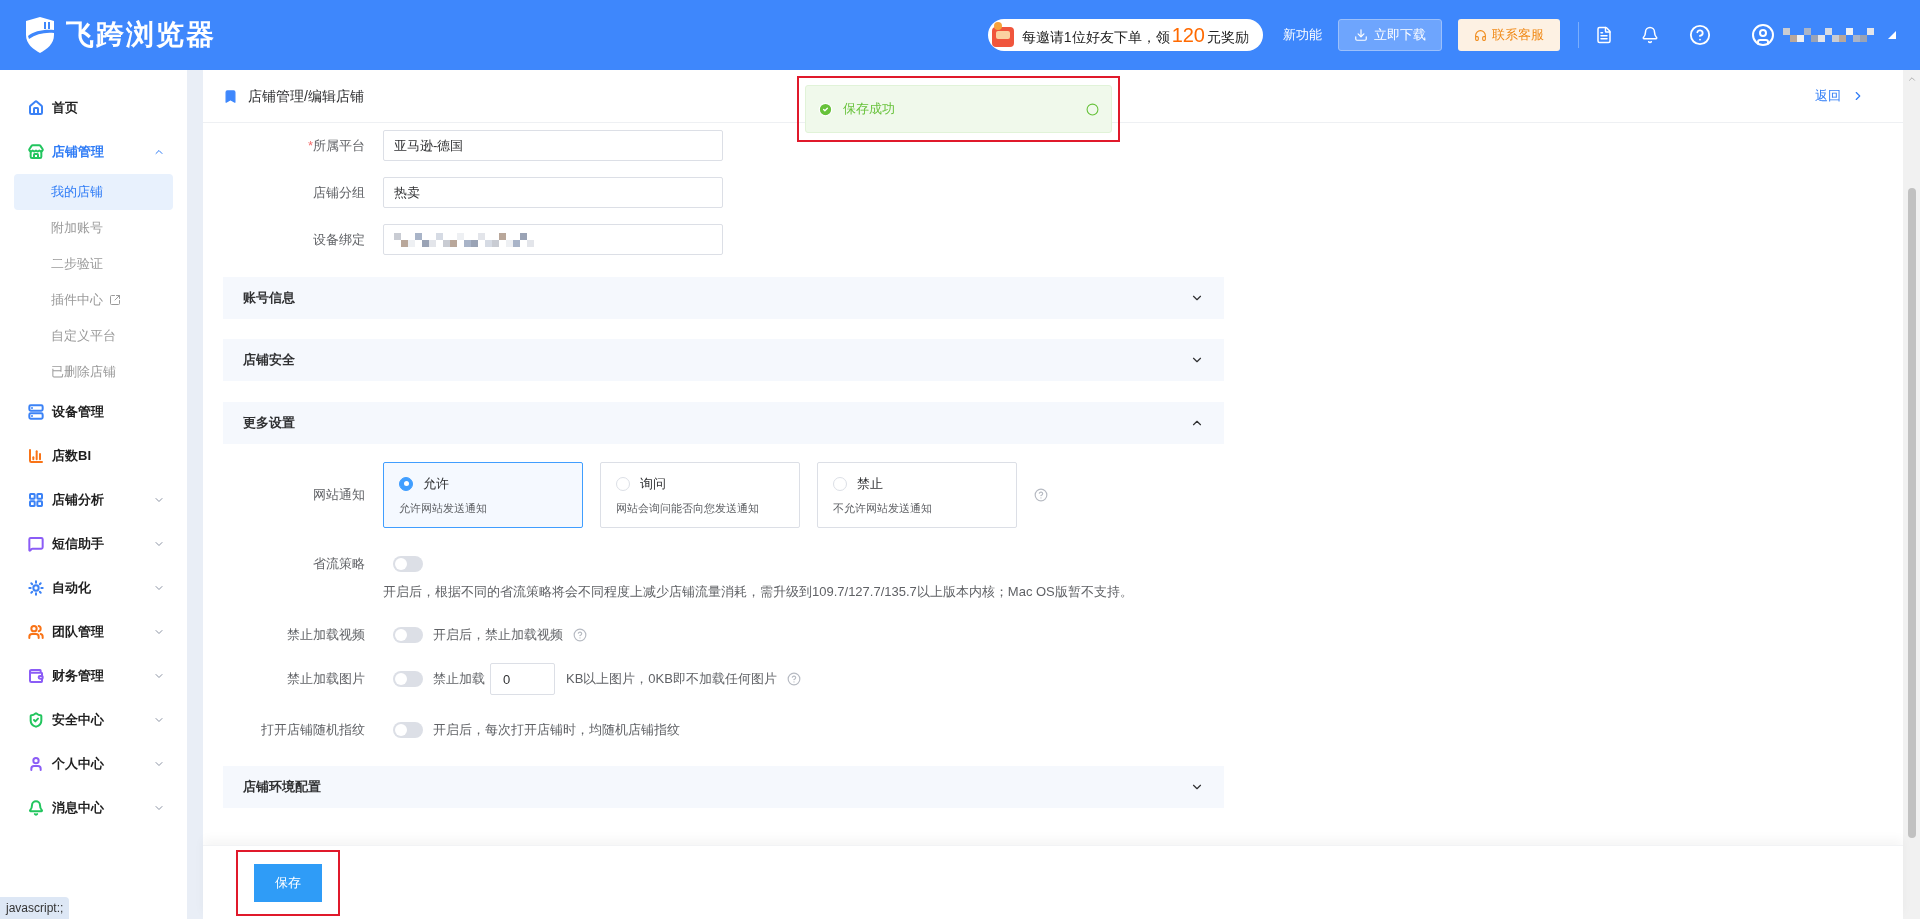 This screenshot has width=1920, height=919. What do you see at coordinates (93, 764) in the screenshot?
I see `sidebar-item: 个人中心` at bounding box center [93, 764].